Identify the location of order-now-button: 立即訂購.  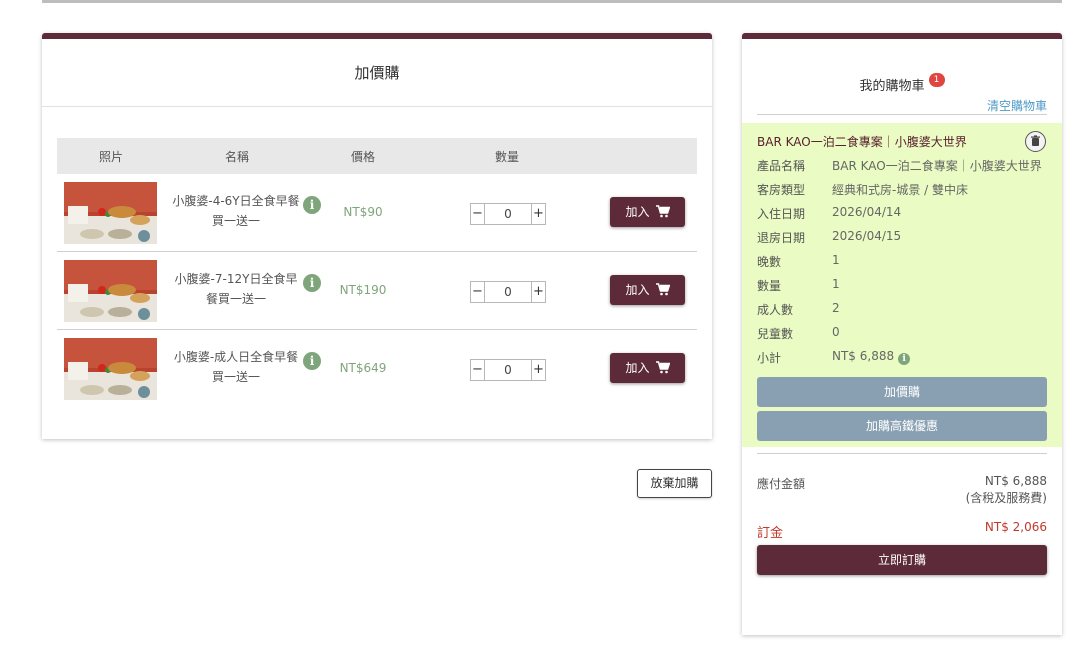
(902, 560).